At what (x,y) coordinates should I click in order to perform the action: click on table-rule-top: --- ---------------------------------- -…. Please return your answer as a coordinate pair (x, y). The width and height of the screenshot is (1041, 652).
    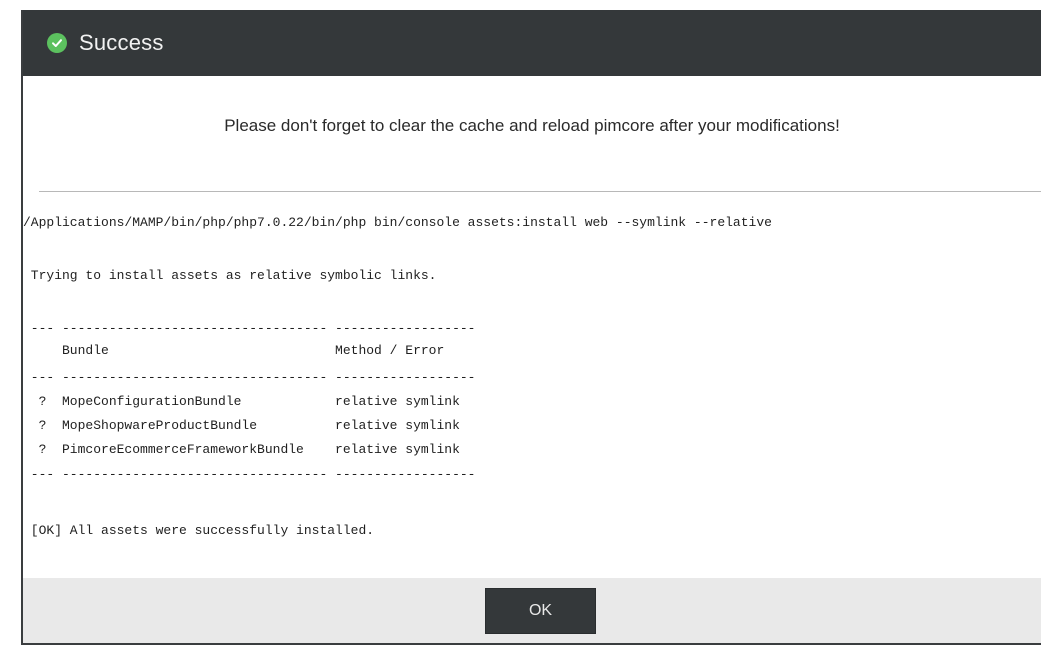
    Looking at the image, I should click on (249, 328).